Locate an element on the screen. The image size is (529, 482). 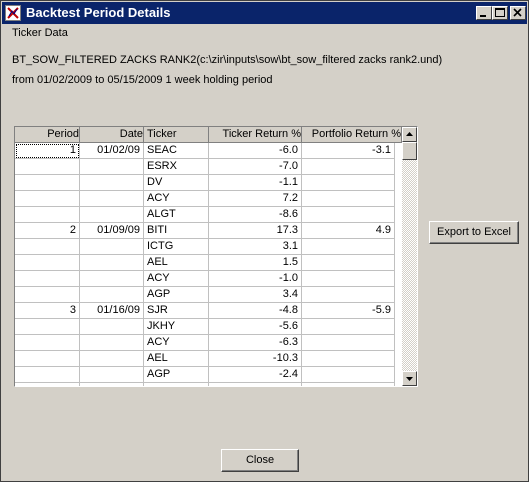
table-row: AEL -10.3 is located at coordinates (208, 359).